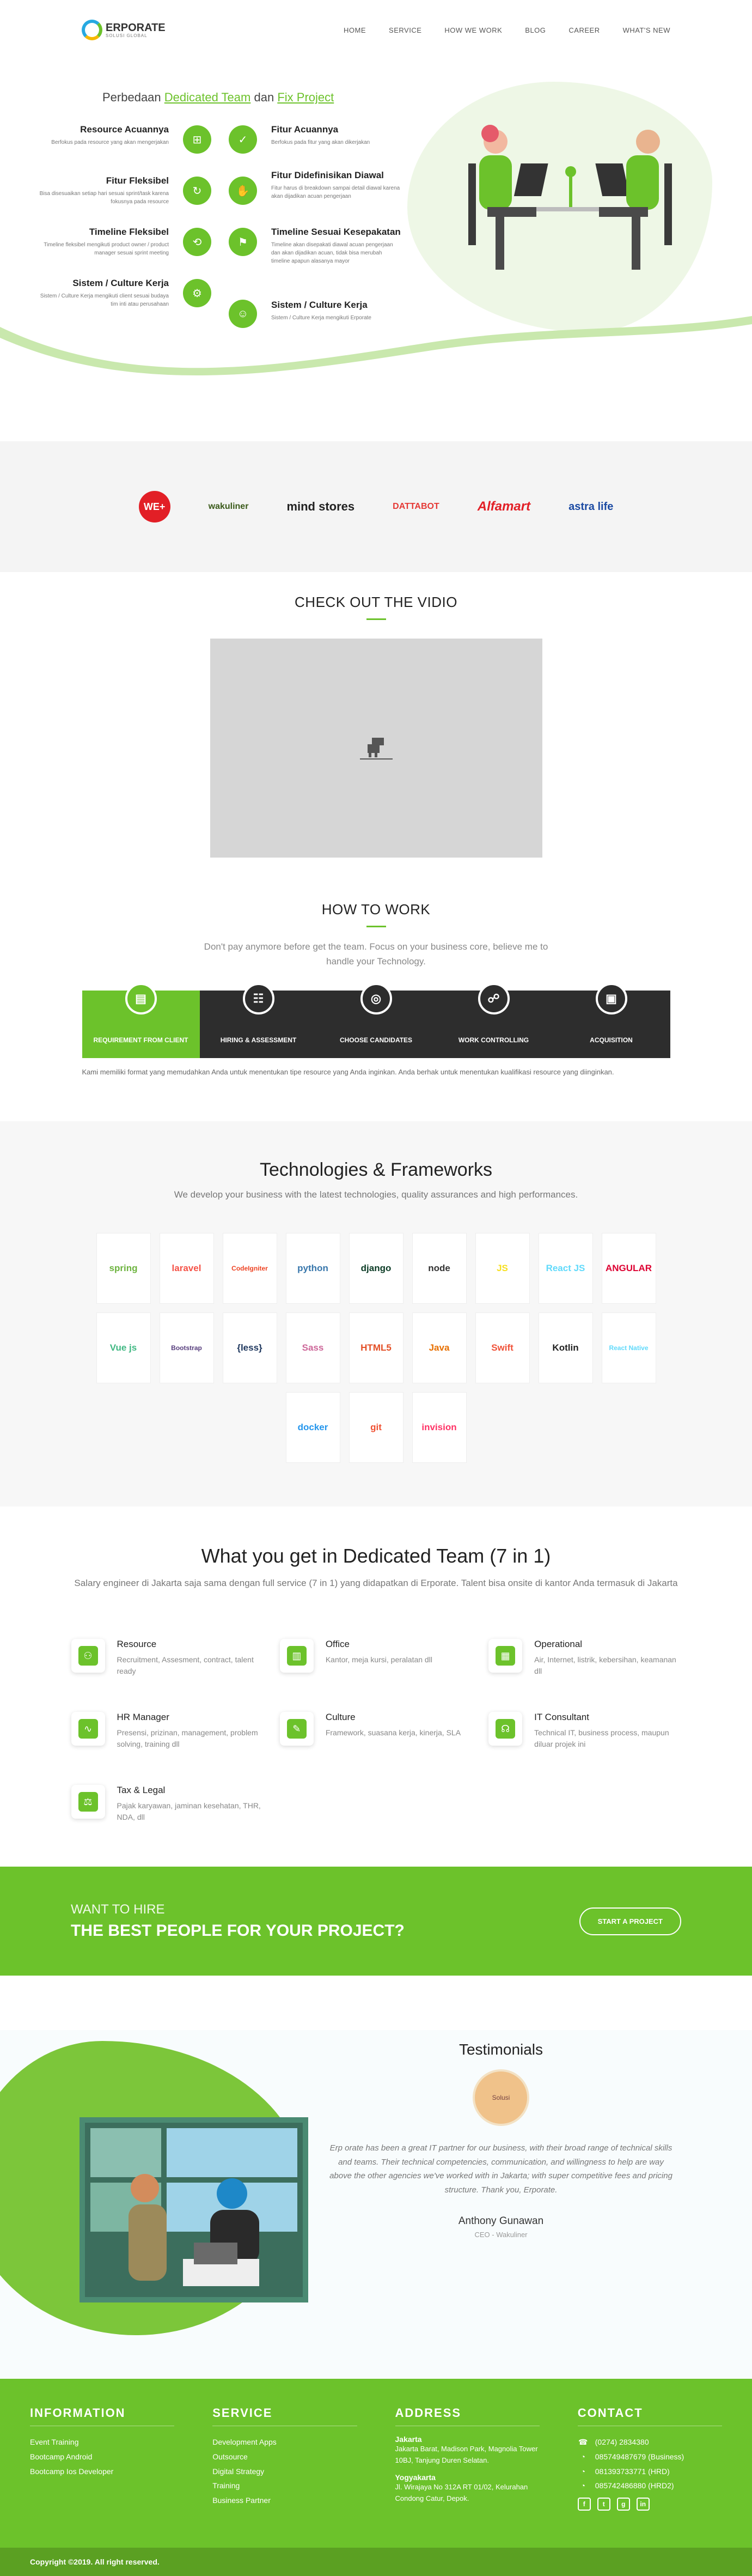 The height and width of the screenshot is (2576, 752). I want to click on tech-logo: Vue js, so click(123, 1348).